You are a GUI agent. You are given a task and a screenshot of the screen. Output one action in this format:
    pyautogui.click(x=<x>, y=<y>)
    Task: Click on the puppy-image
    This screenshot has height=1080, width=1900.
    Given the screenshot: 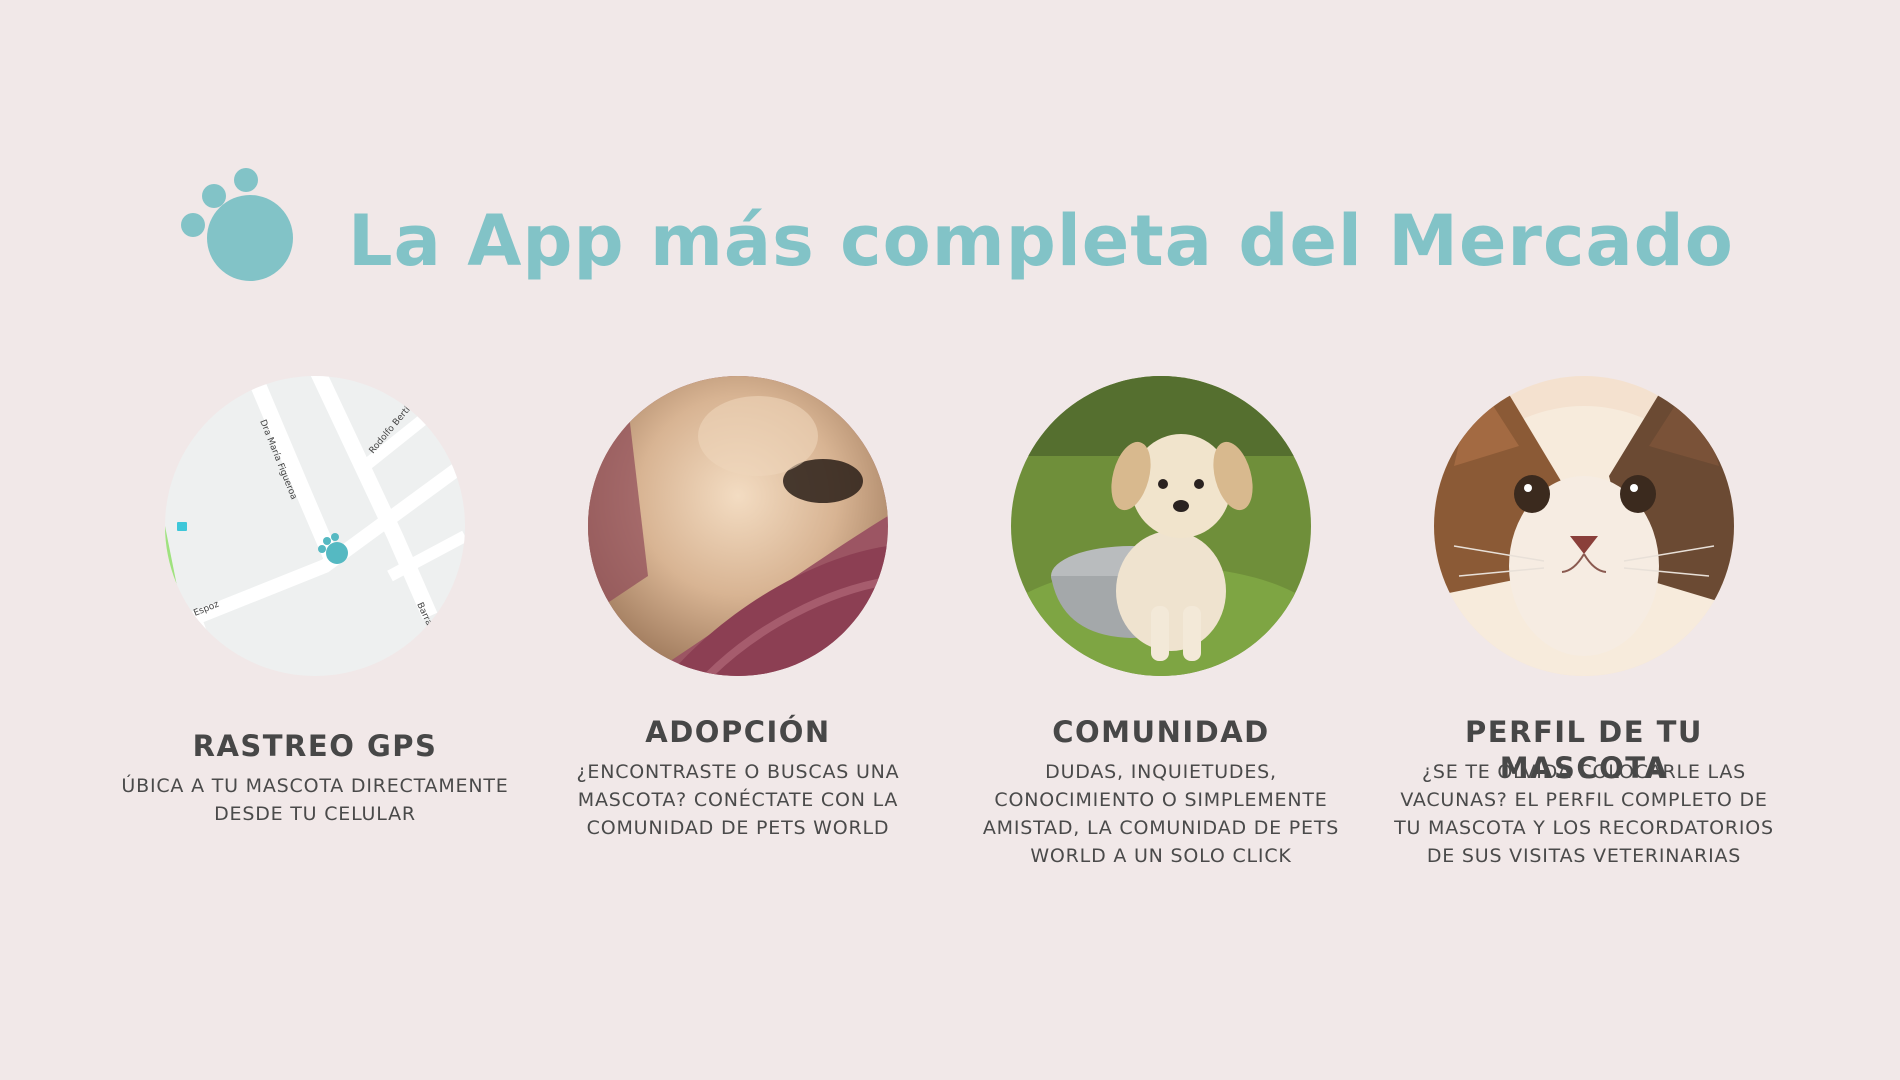 What is the action you would take?
    pyautogui.click(x=1161, y=526)
    